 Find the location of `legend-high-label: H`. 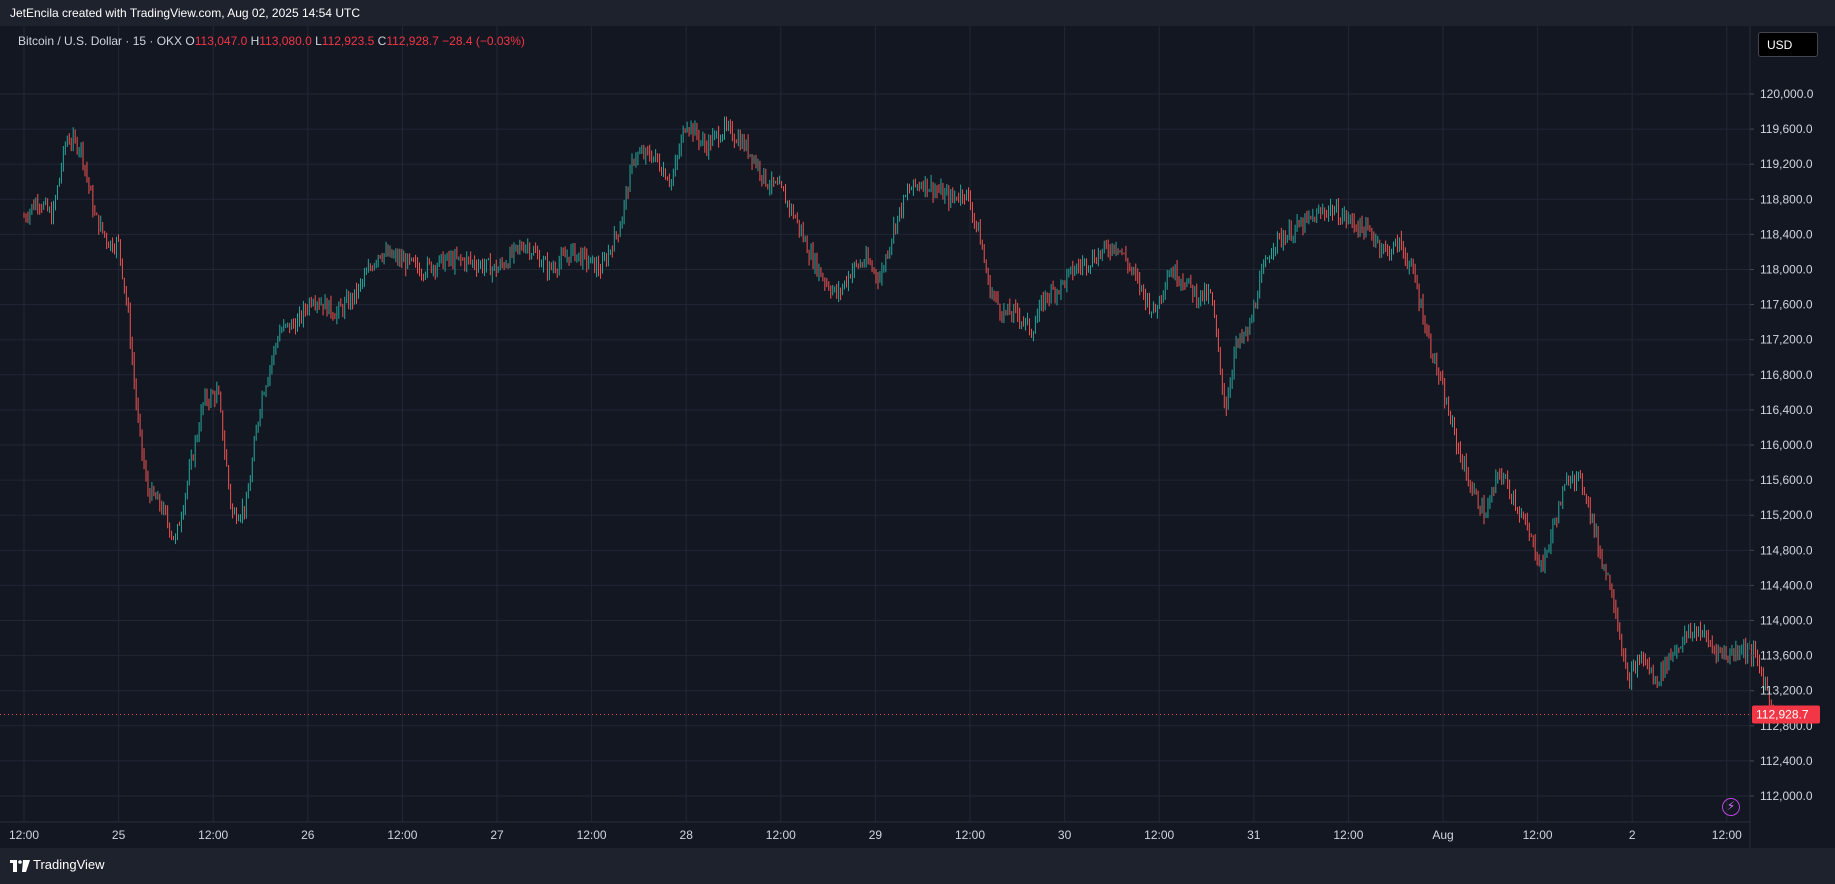

legend-high-label: H is located at coordinates (255, 41).